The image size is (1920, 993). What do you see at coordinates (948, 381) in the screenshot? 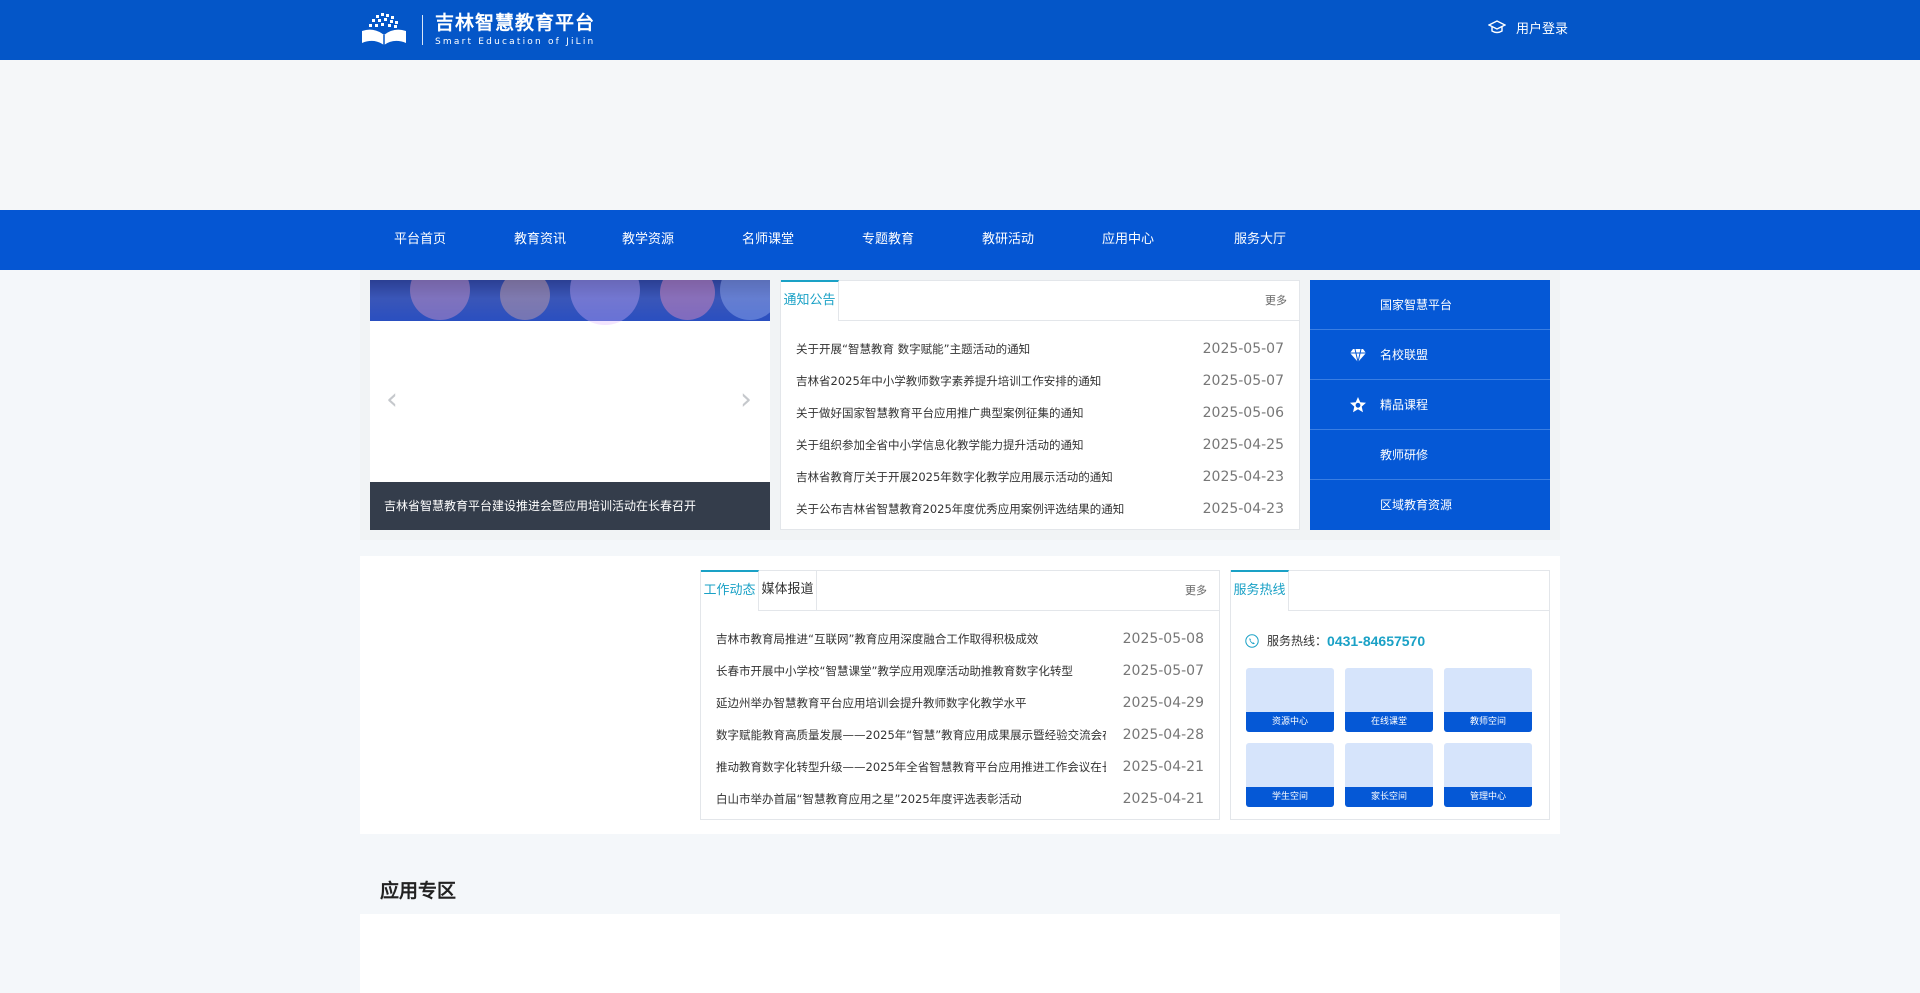
I see `notice-item: 吉林省2025年中小学教师数字素养提升培训工作安排的通知` at bounding box center [948, 381].